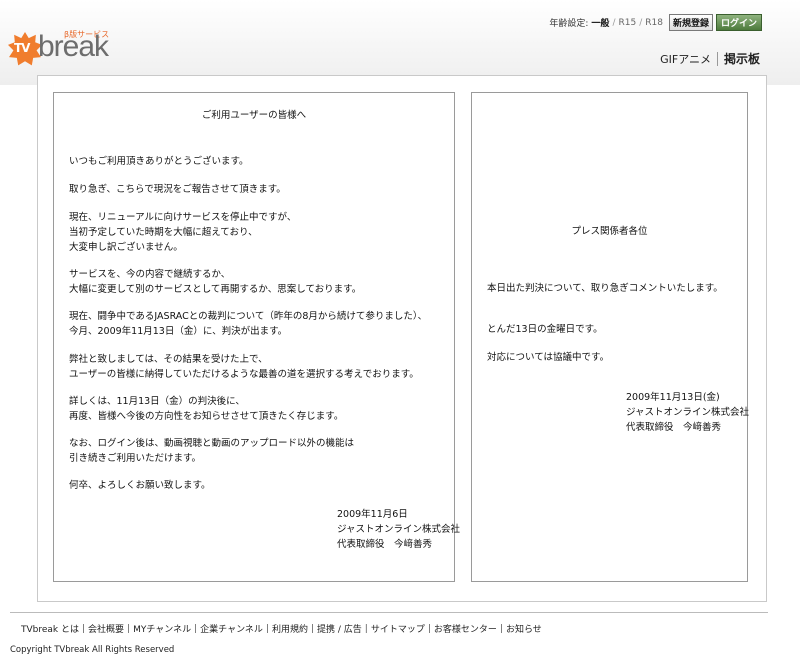  I want to click on age-option-r18: R18, so click(654, 23).